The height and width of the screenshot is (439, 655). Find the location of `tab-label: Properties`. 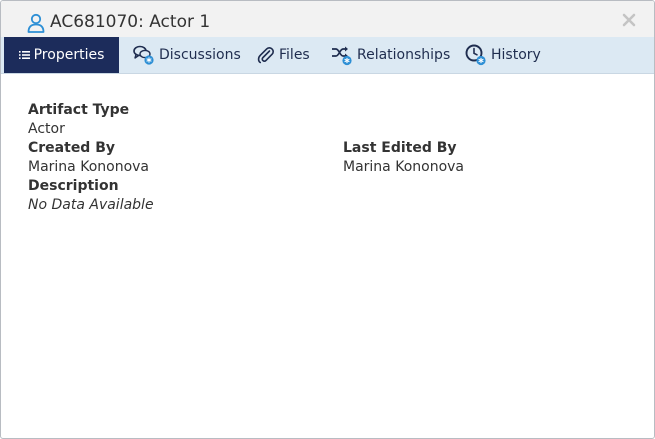

tab-label: Properties is located at coordinates (69, 55).